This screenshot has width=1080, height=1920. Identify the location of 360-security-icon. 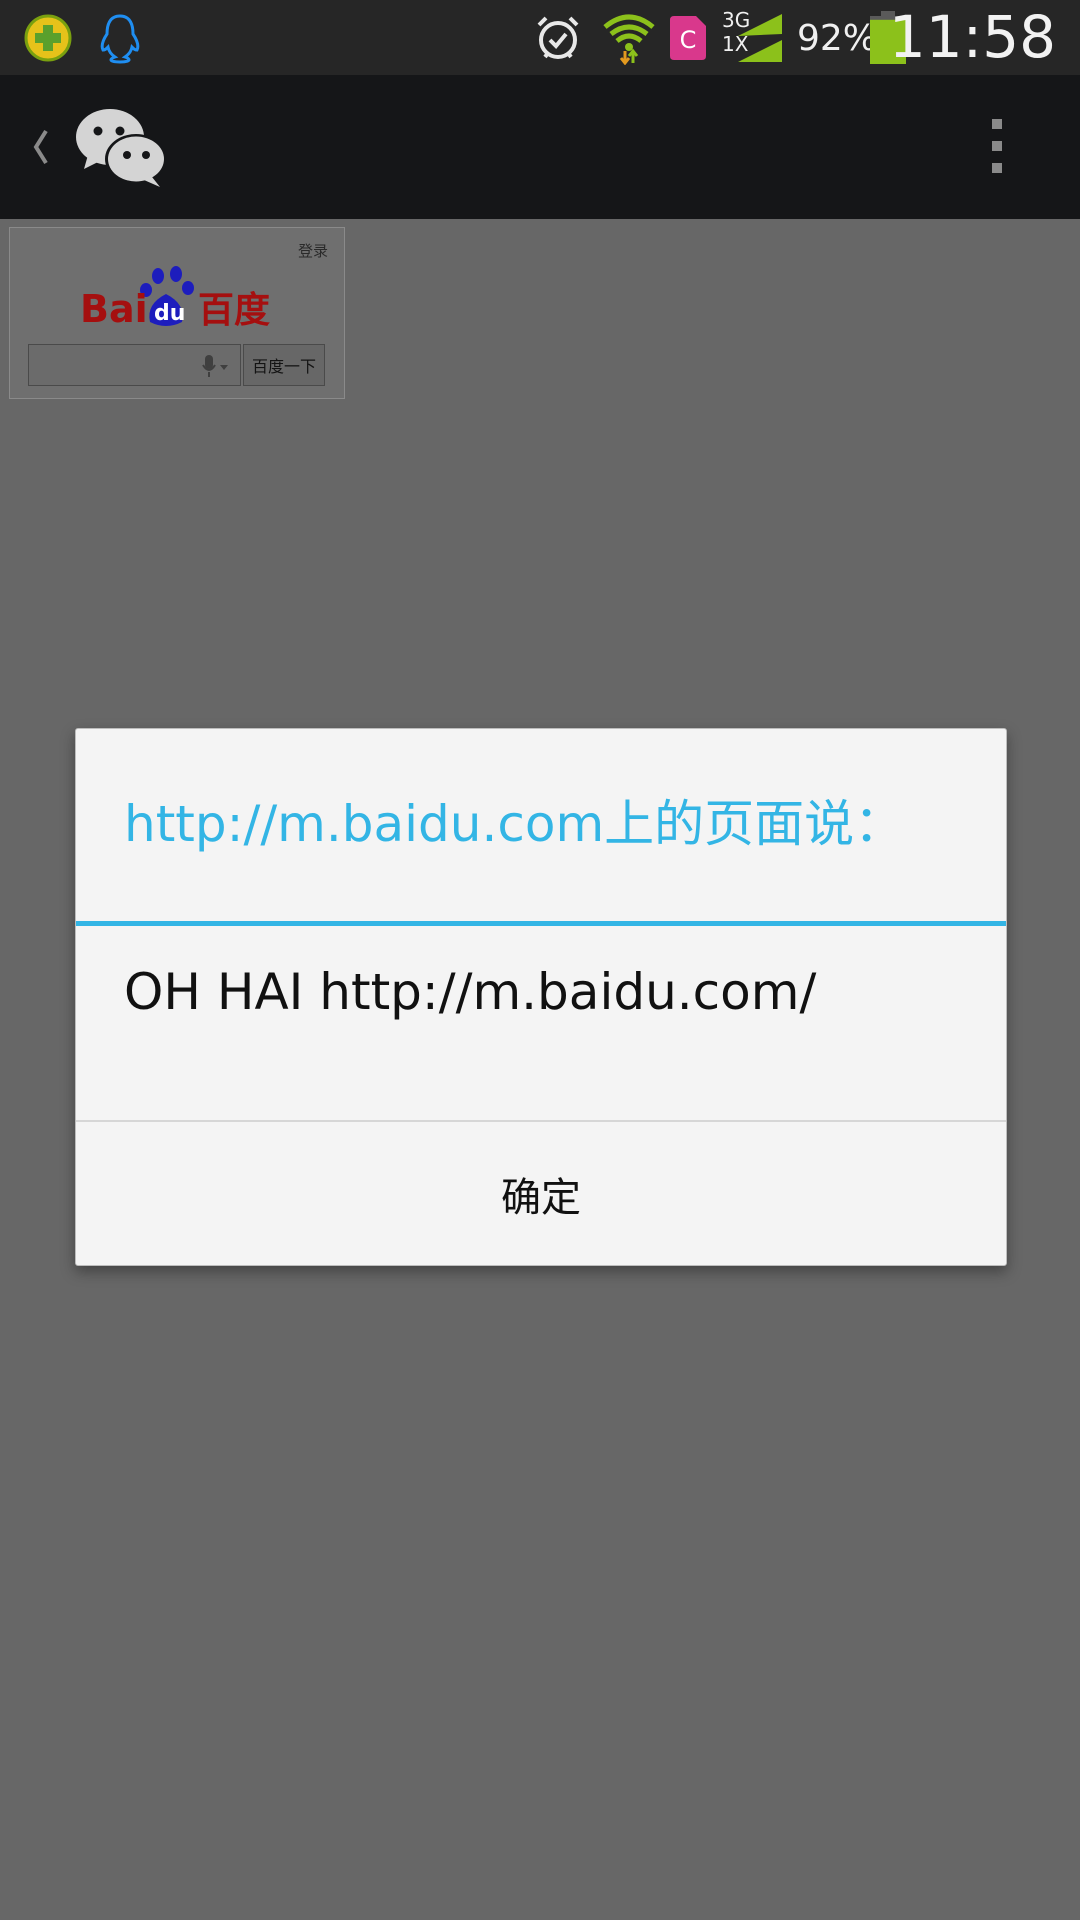
(48, 37).